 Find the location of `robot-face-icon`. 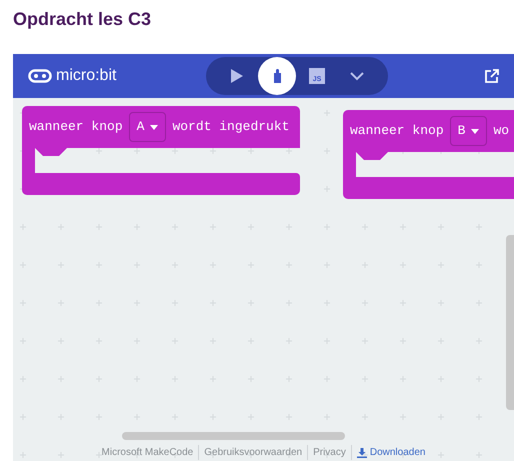

robot-face-icon is located at coordinates (40, 76).